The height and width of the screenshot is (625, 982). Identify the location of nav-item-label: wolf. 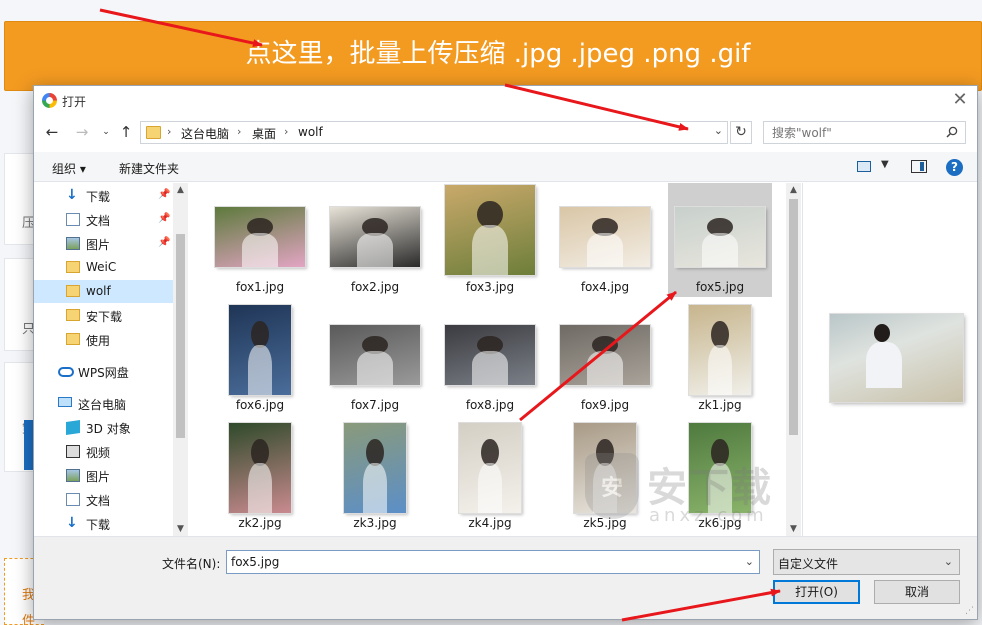
(98, 291).